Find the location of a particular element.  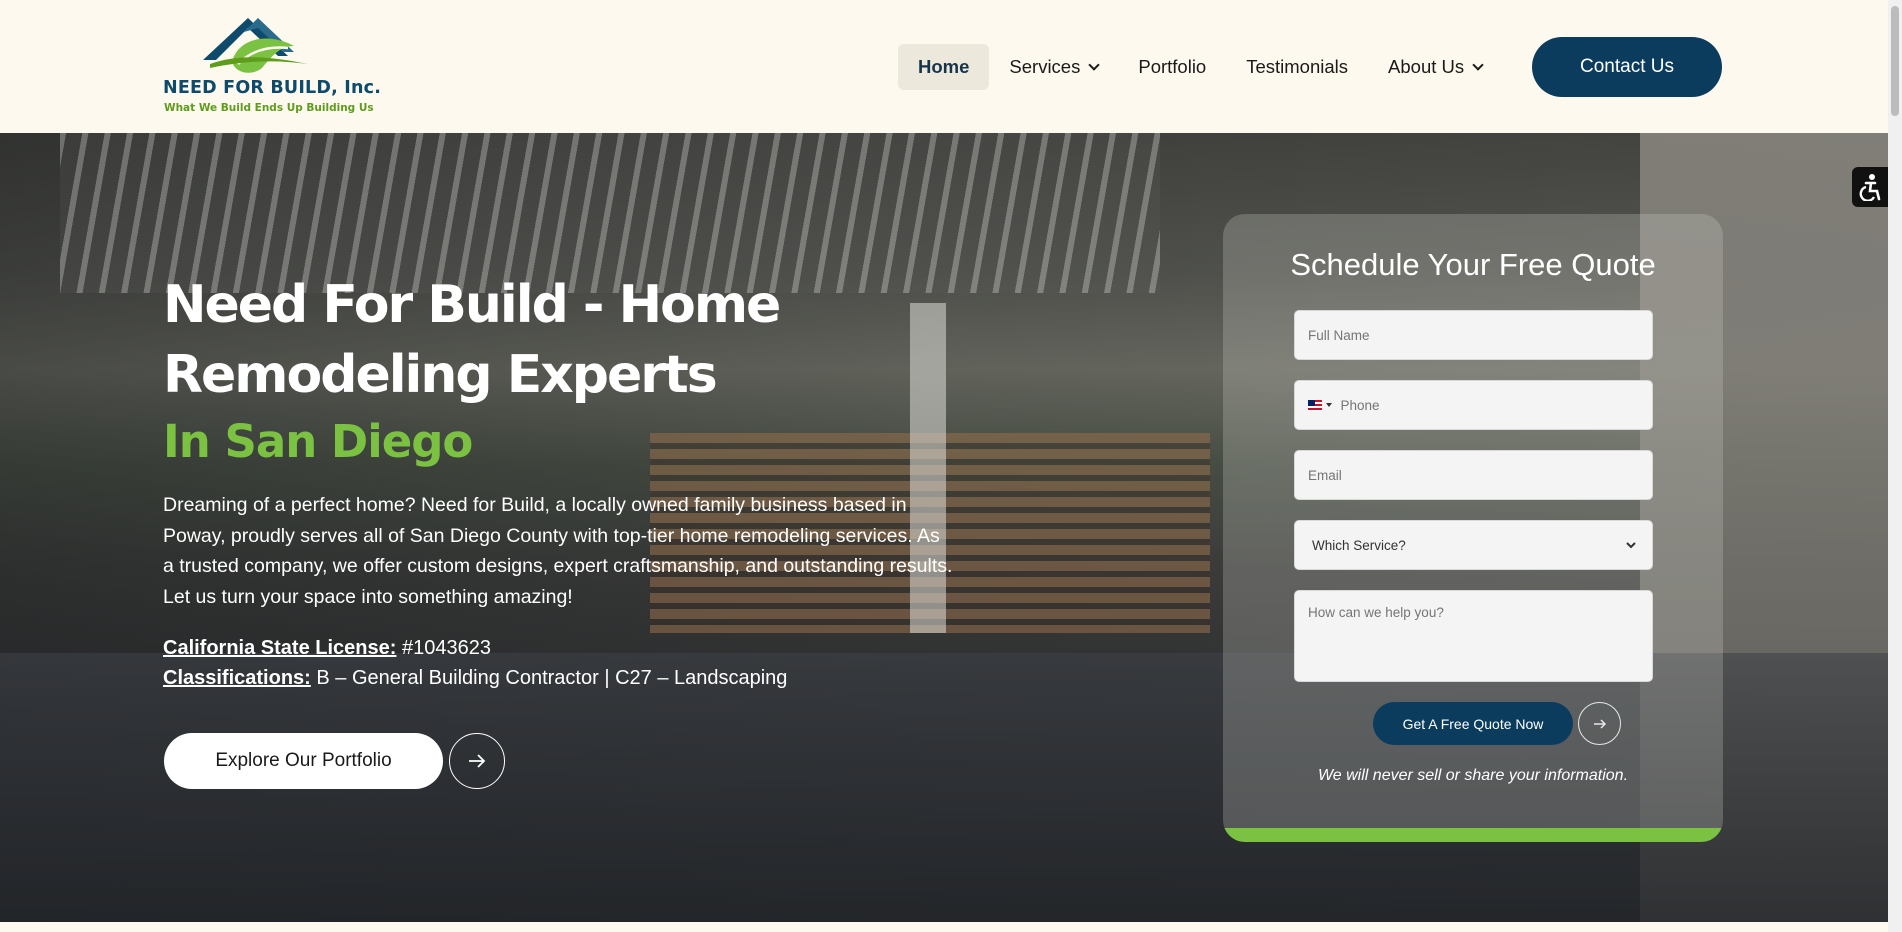

service-select: Which Service? is located at coordinates (1473, 545).